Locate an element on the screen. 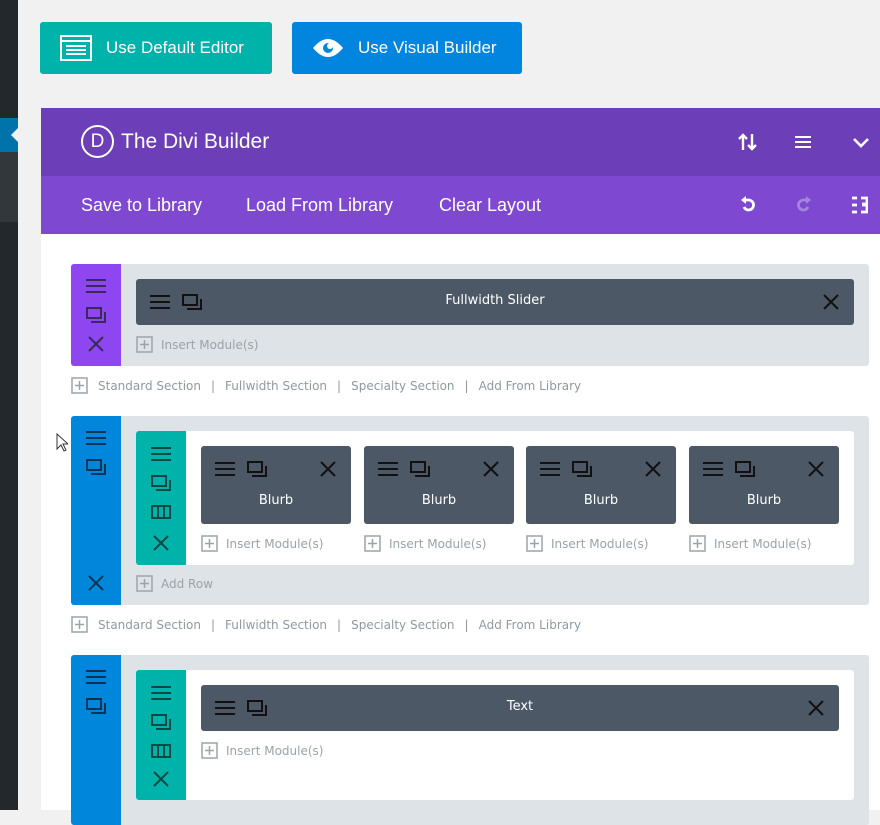  default-editor-label: Use Default Editor is located at coordinates (175, 47).